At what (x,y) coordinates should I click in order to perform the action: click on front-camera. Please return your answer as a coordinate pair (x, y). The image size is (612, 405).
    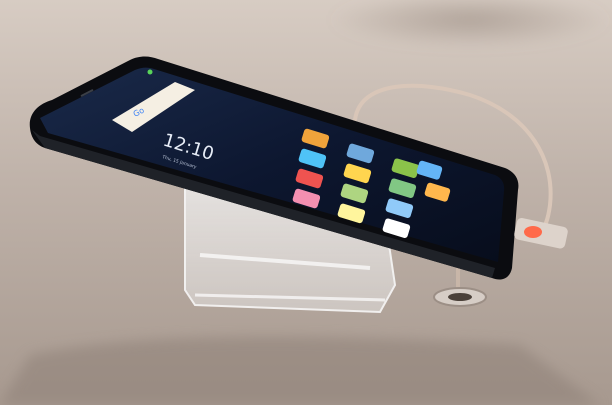
    Looking at the image, I should click on (150, 72).